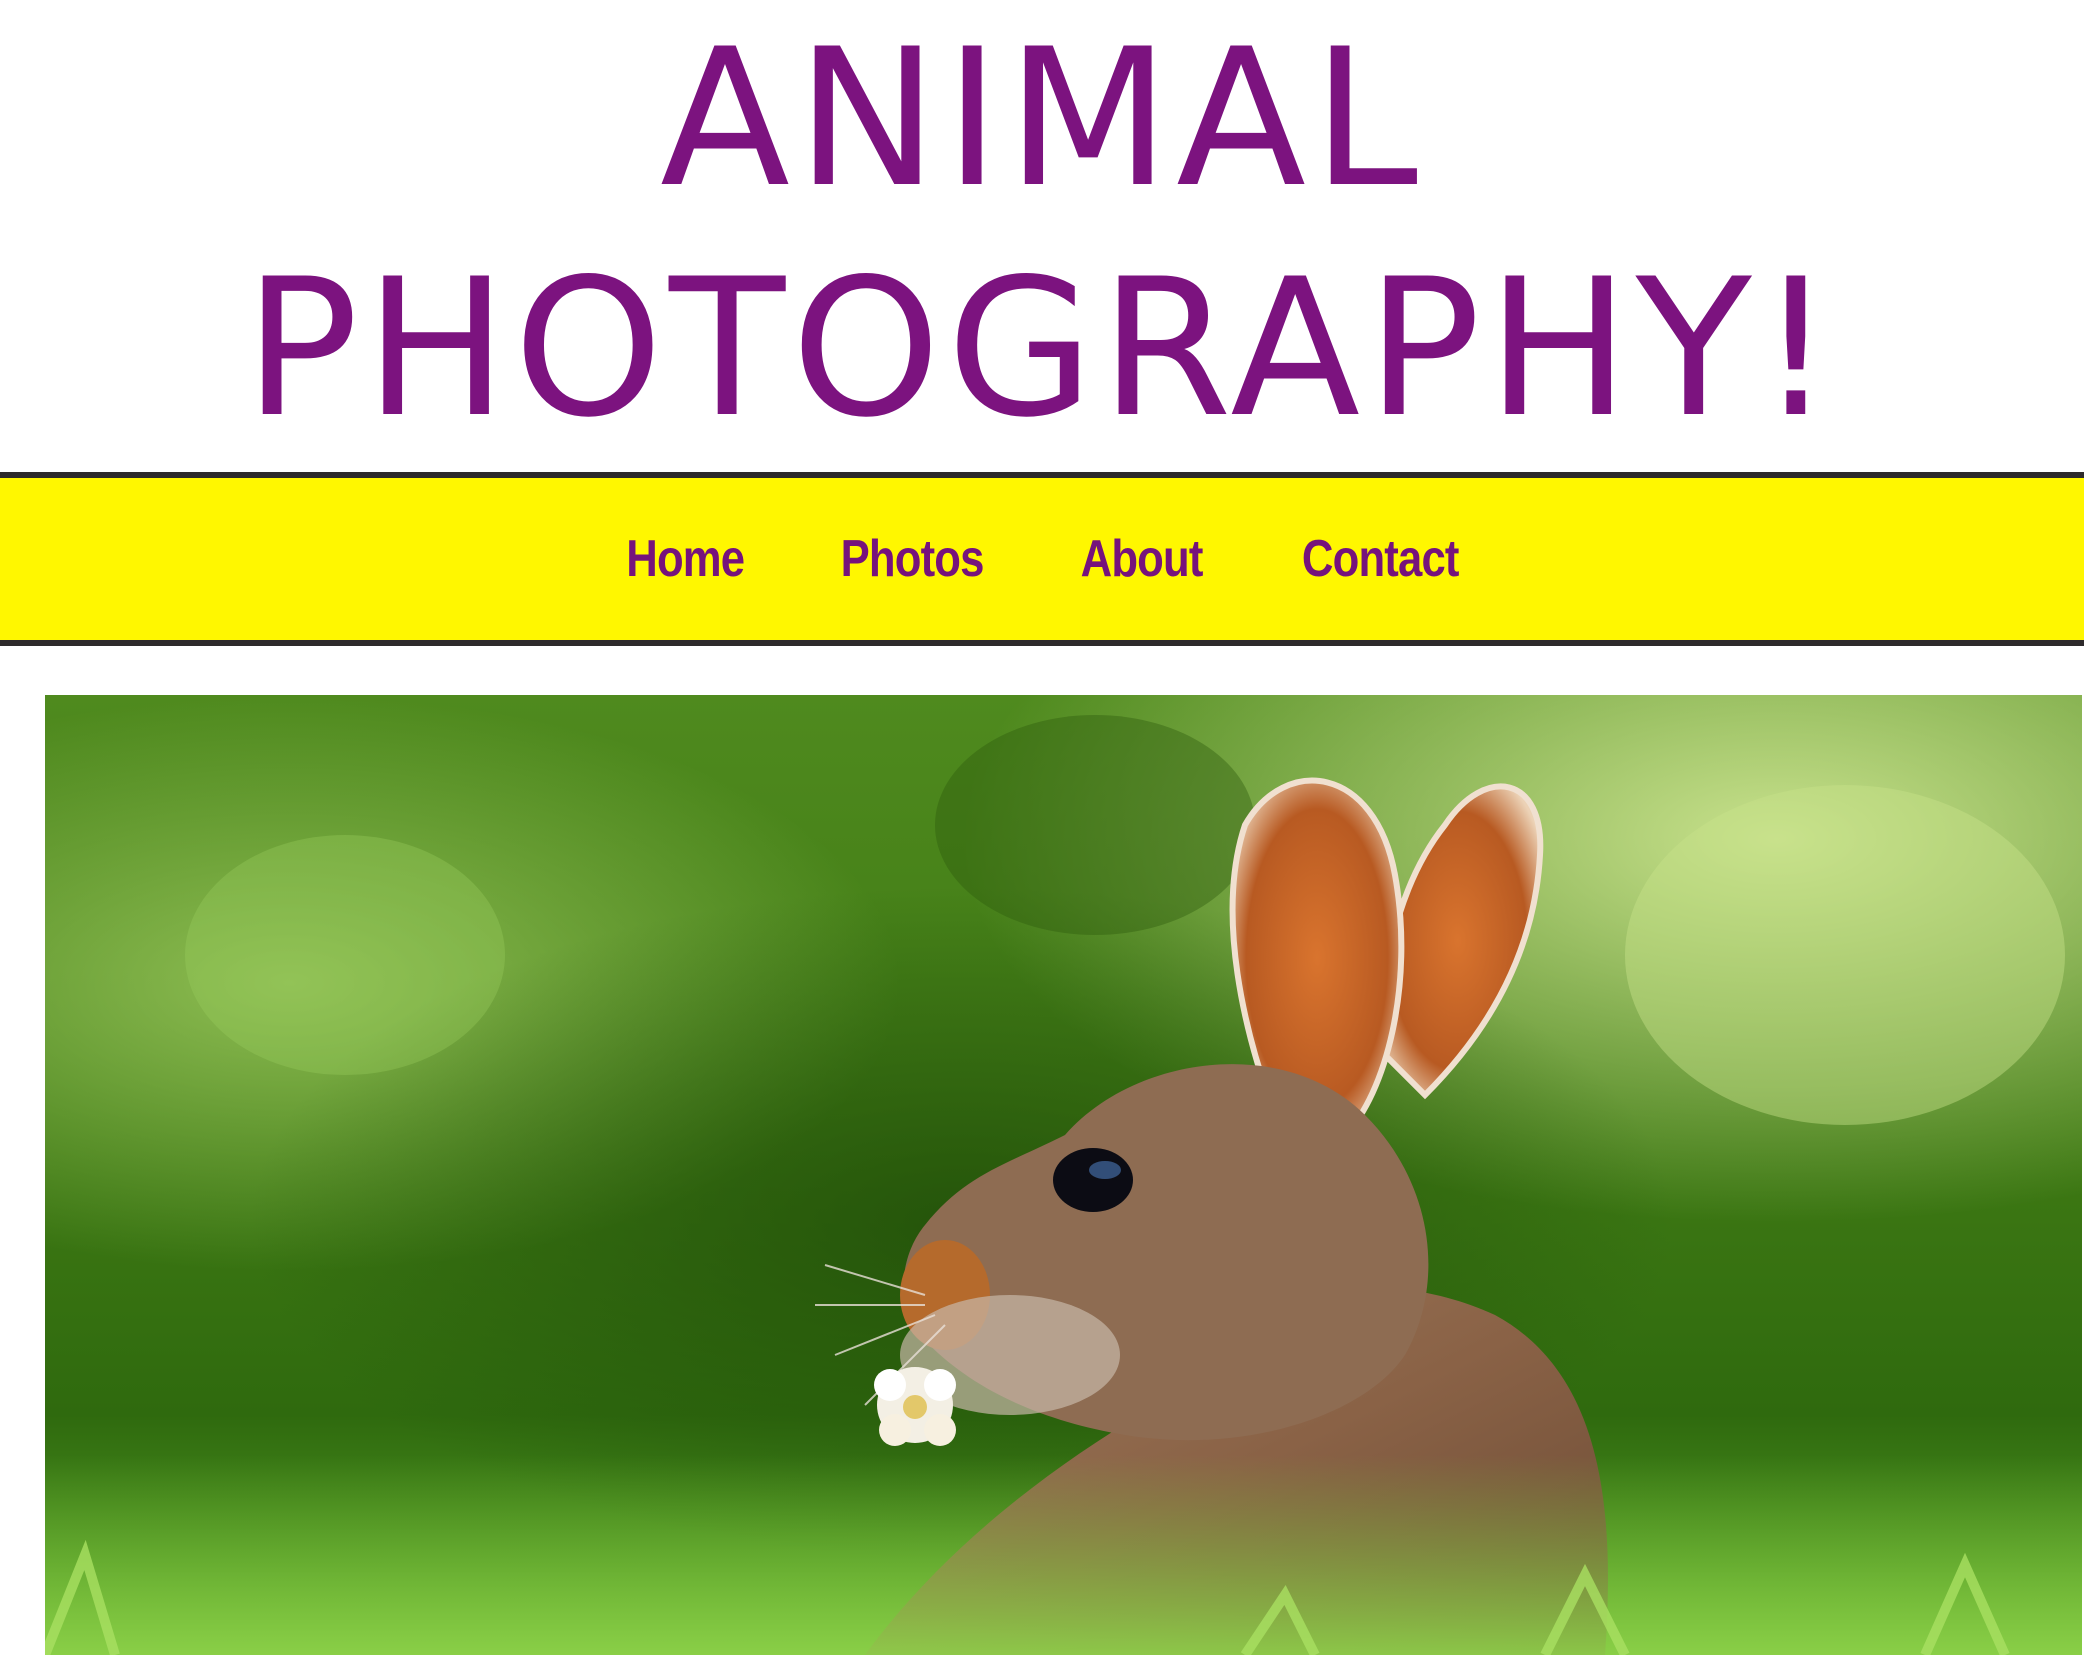  I want to click on nav-list: Home Photos About Contact, so click(1042, 559).